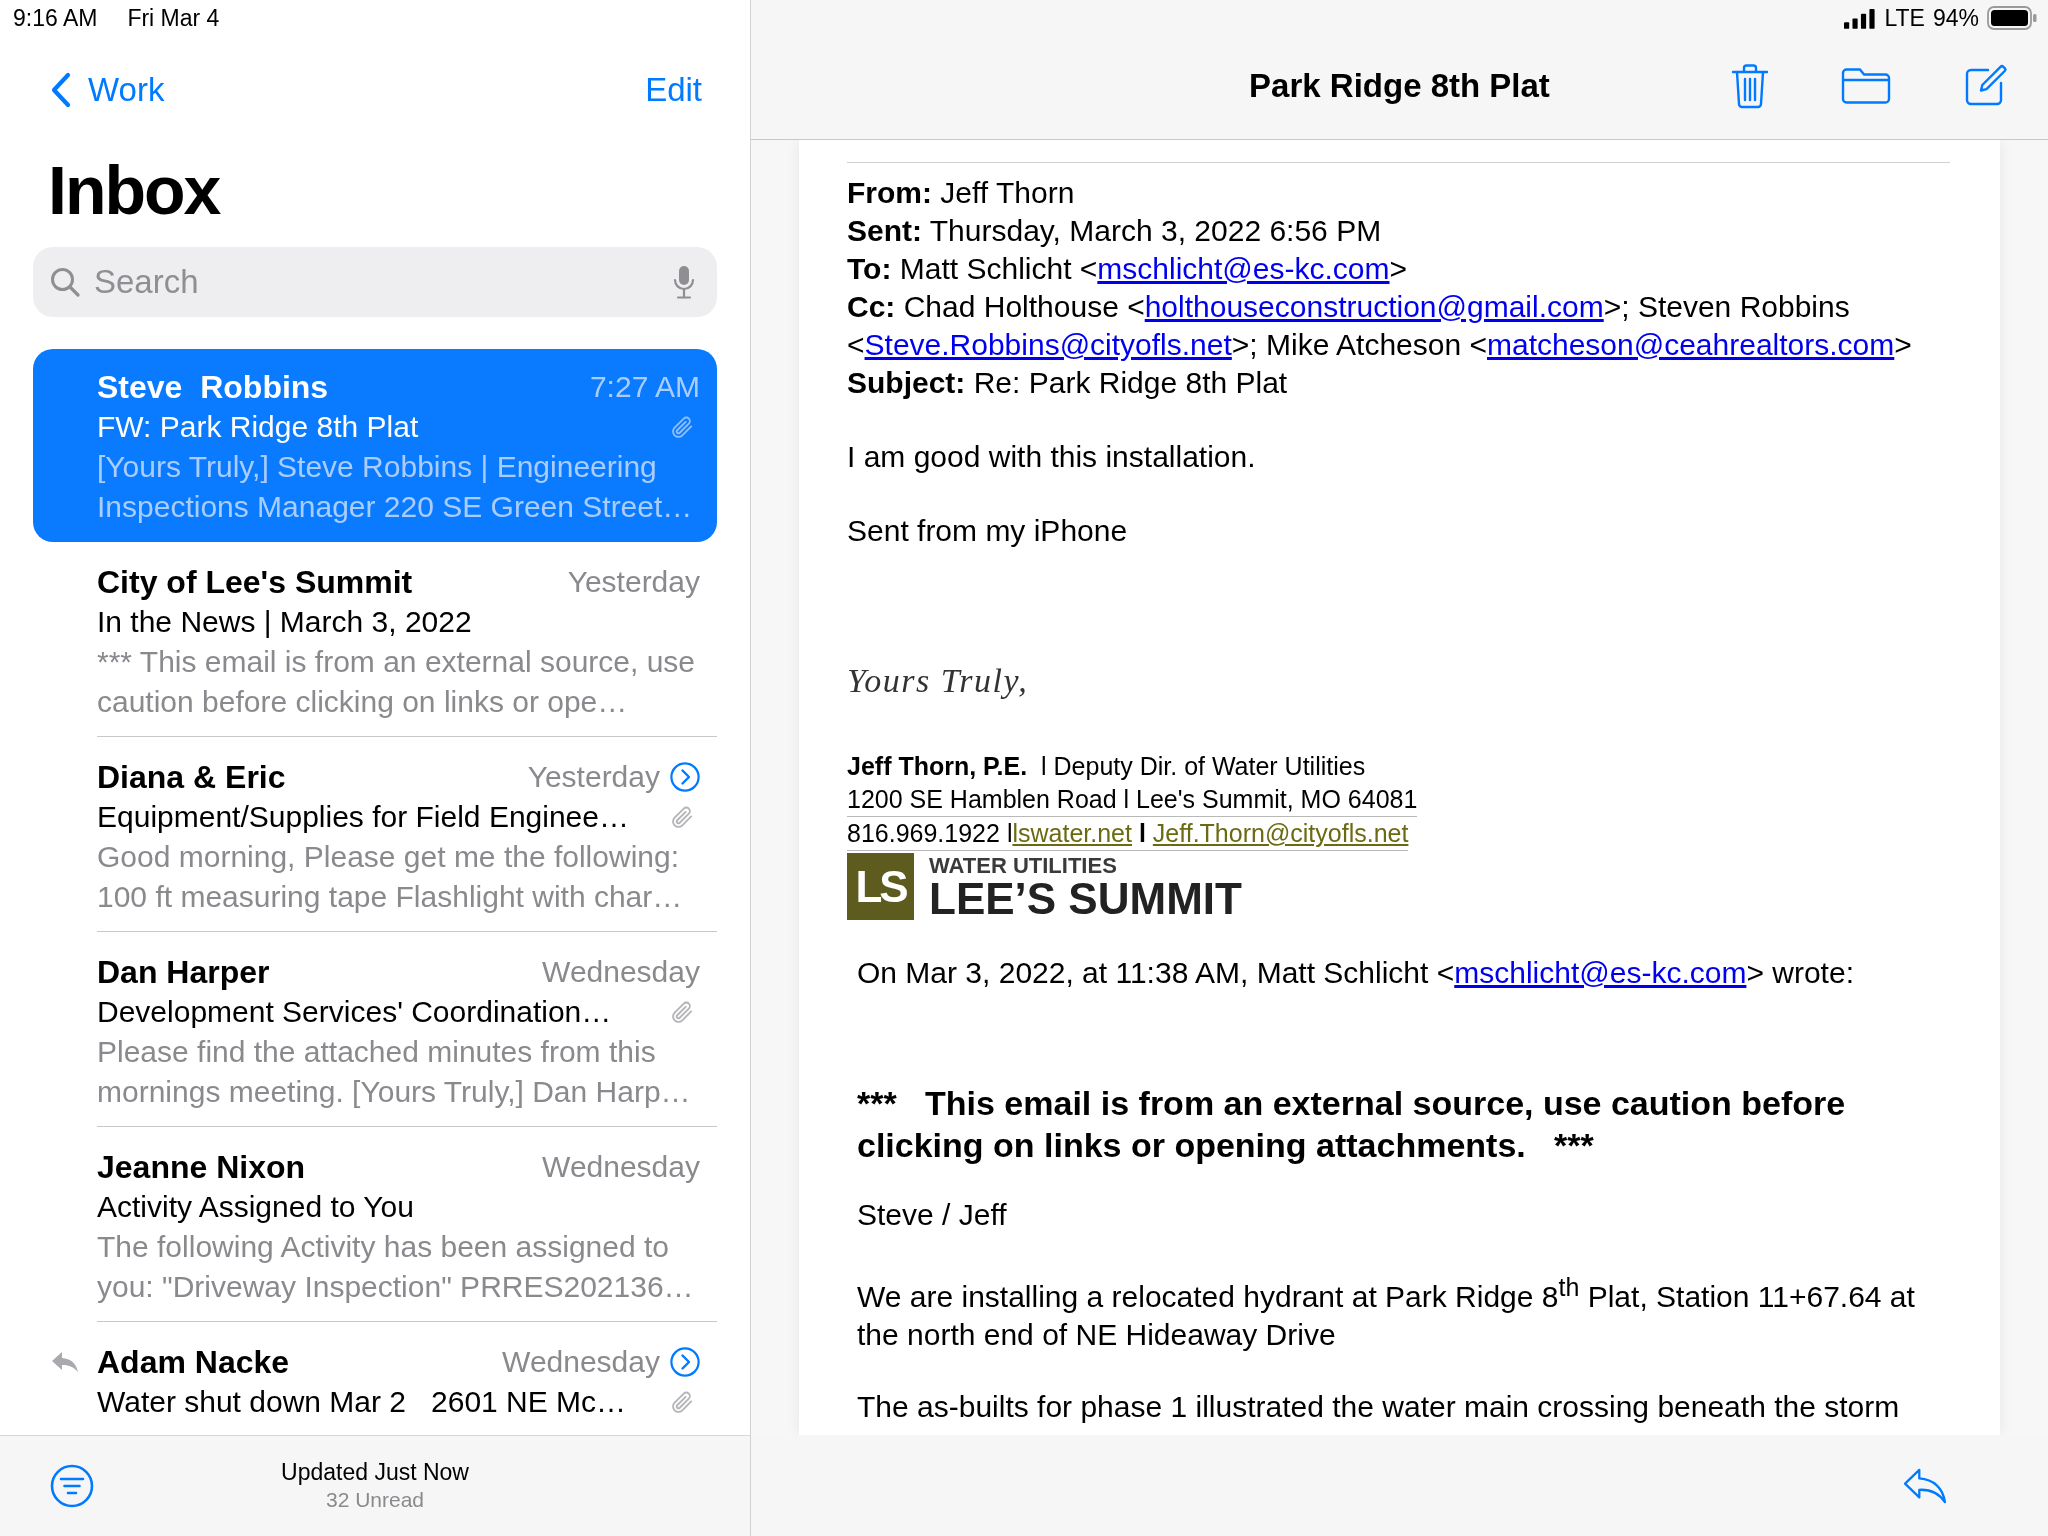  Describe the element at coordinates (1985, 86) in the screenshot. I see `compose-icon` at that location.